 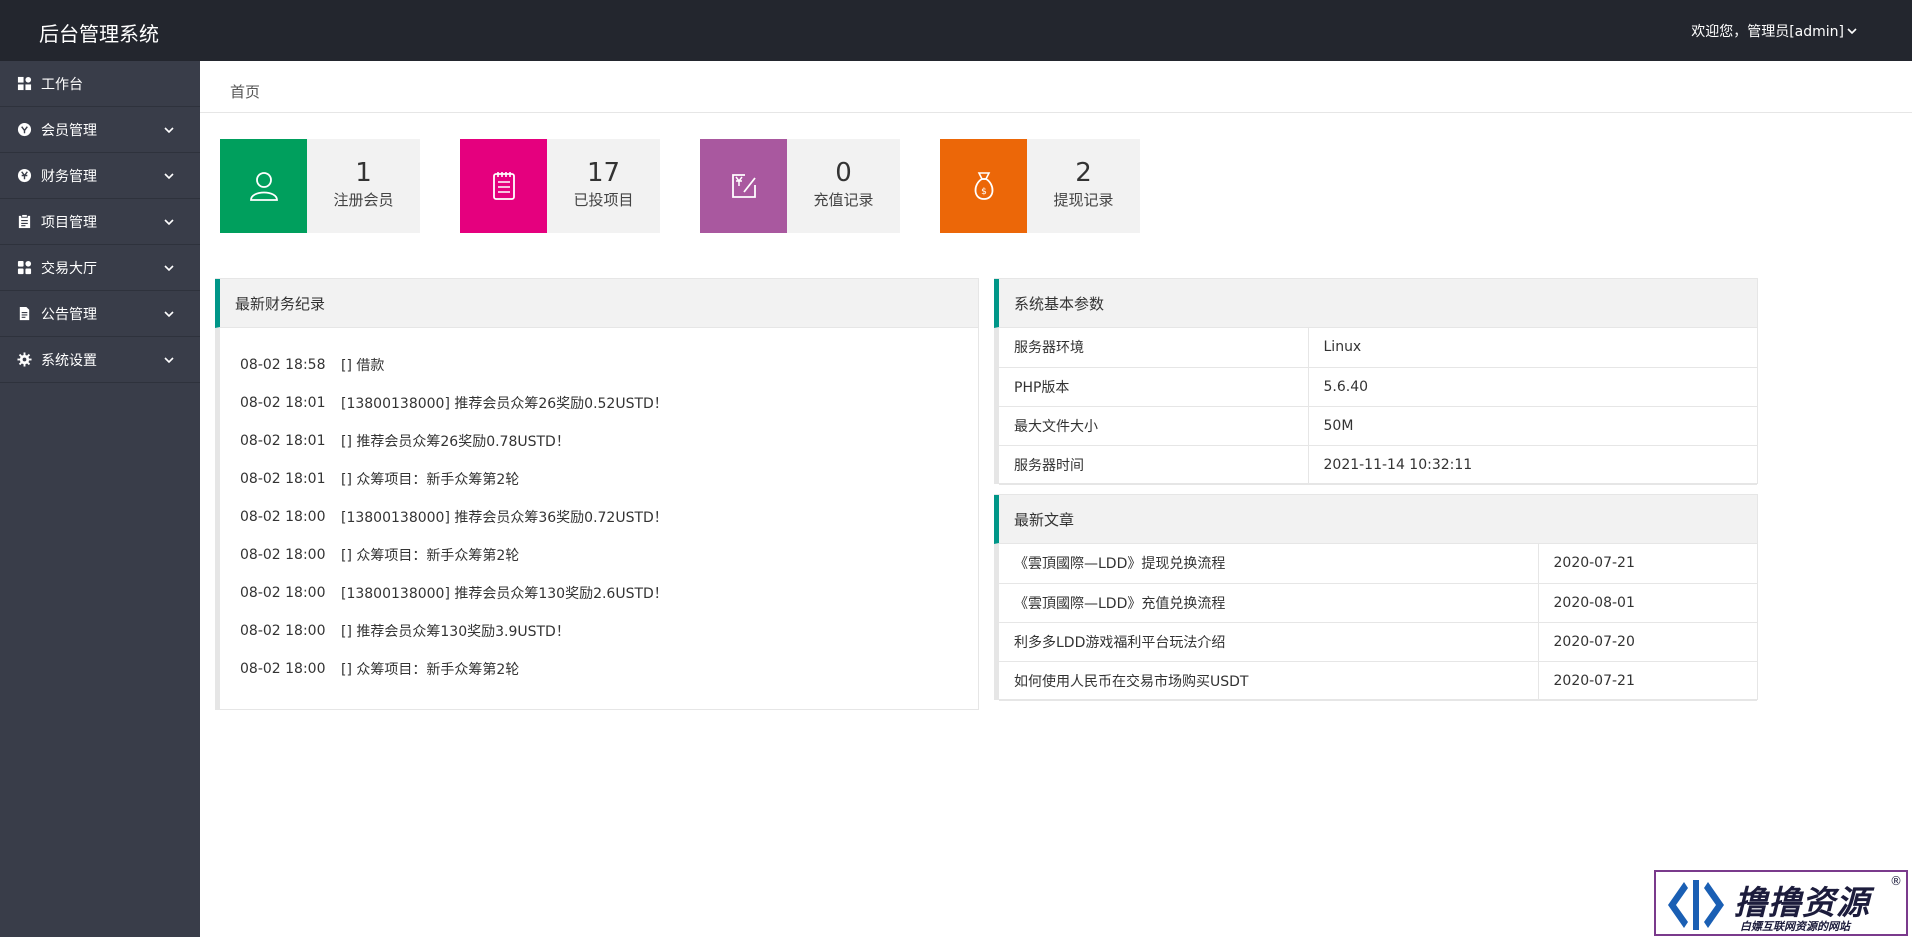 What do you see at coordinates (1268, 603) in the screenshot?
I see `article-title: 《雲頂國際—LDD》充值兑换流程` at bounding box center [1268, 603].